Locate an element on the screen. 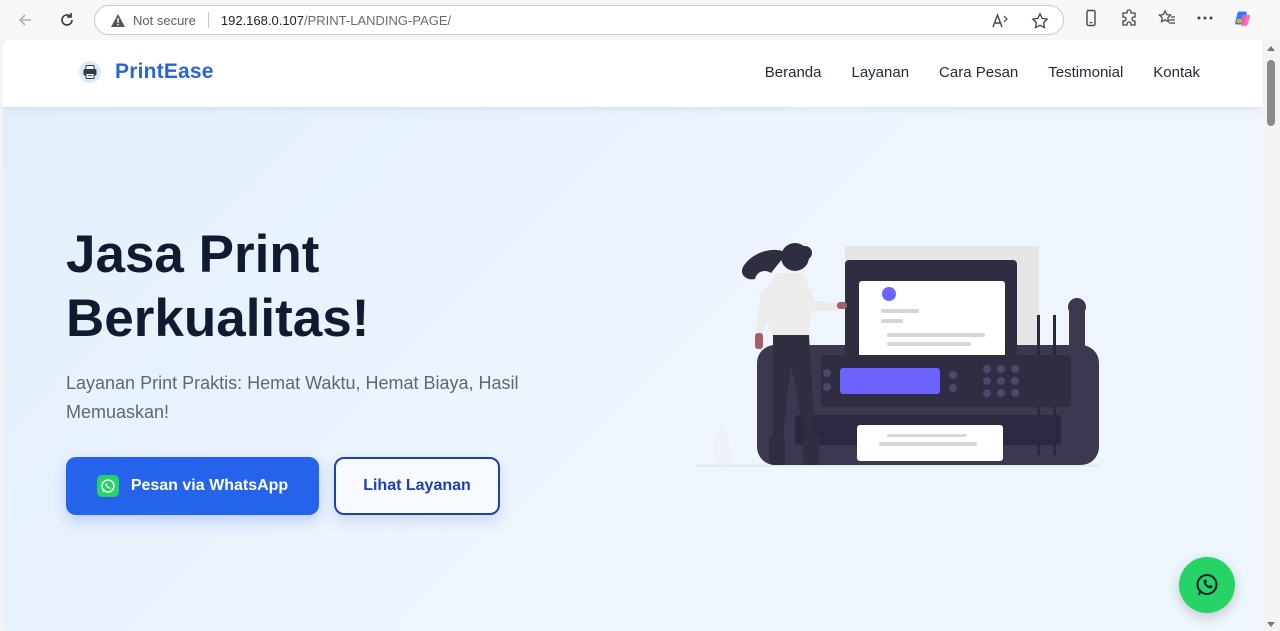 This screenshot has height=631, width=1280. order-whatsapp-label: Pesan via WhatsApp is located at coordinates (209, 485).